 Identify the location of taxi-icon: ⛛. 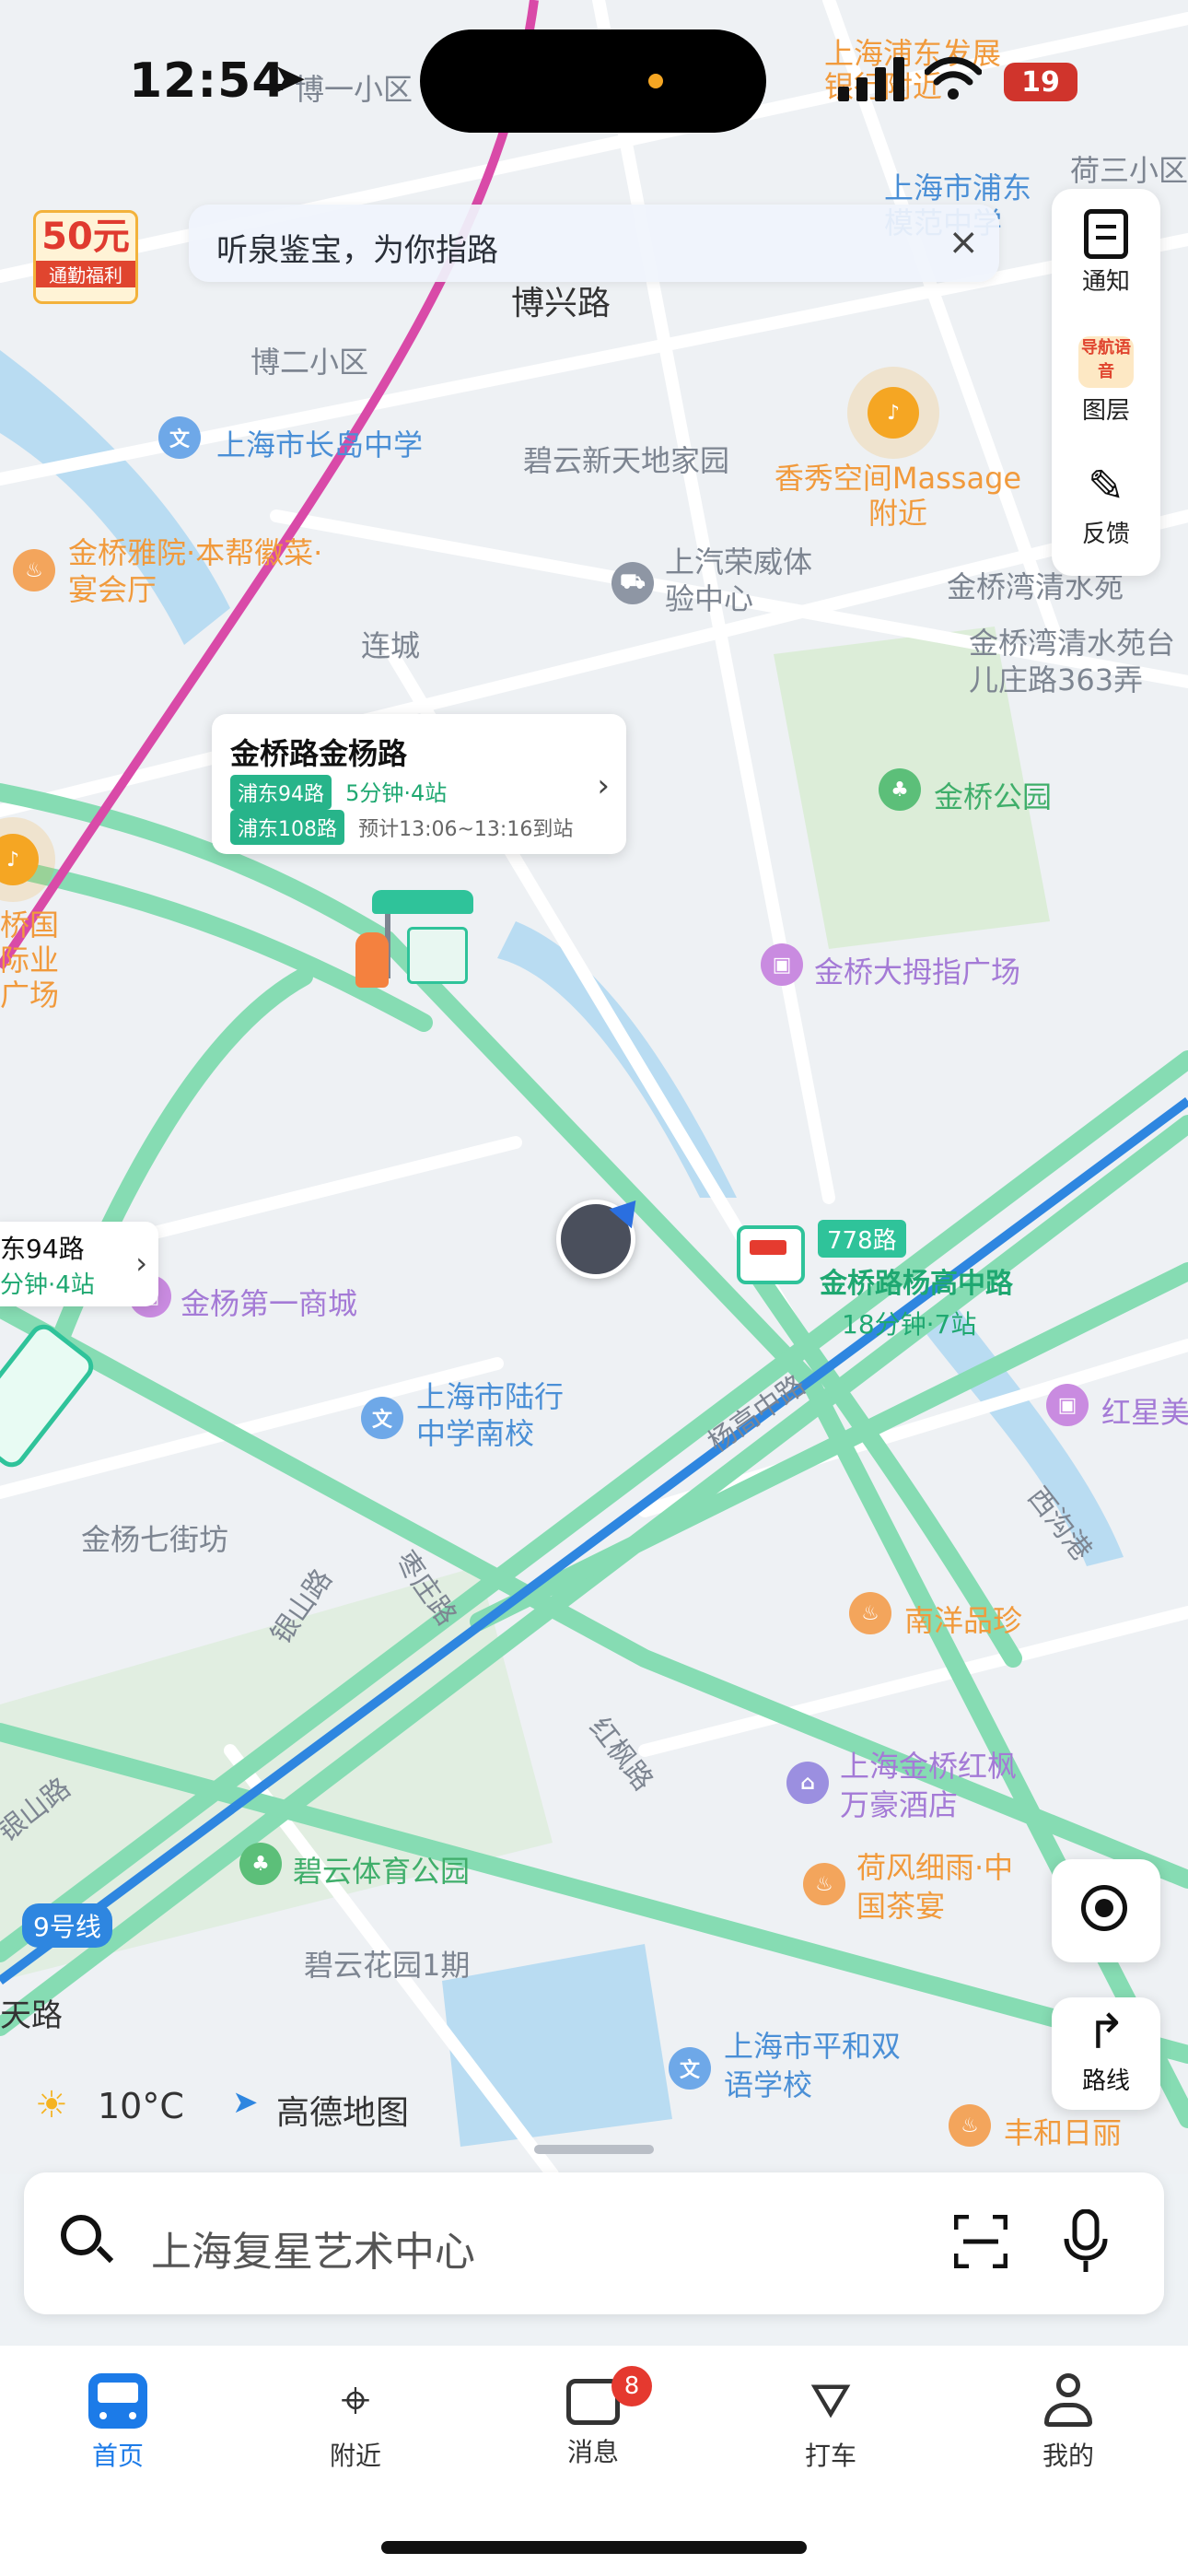
(830, 2400).